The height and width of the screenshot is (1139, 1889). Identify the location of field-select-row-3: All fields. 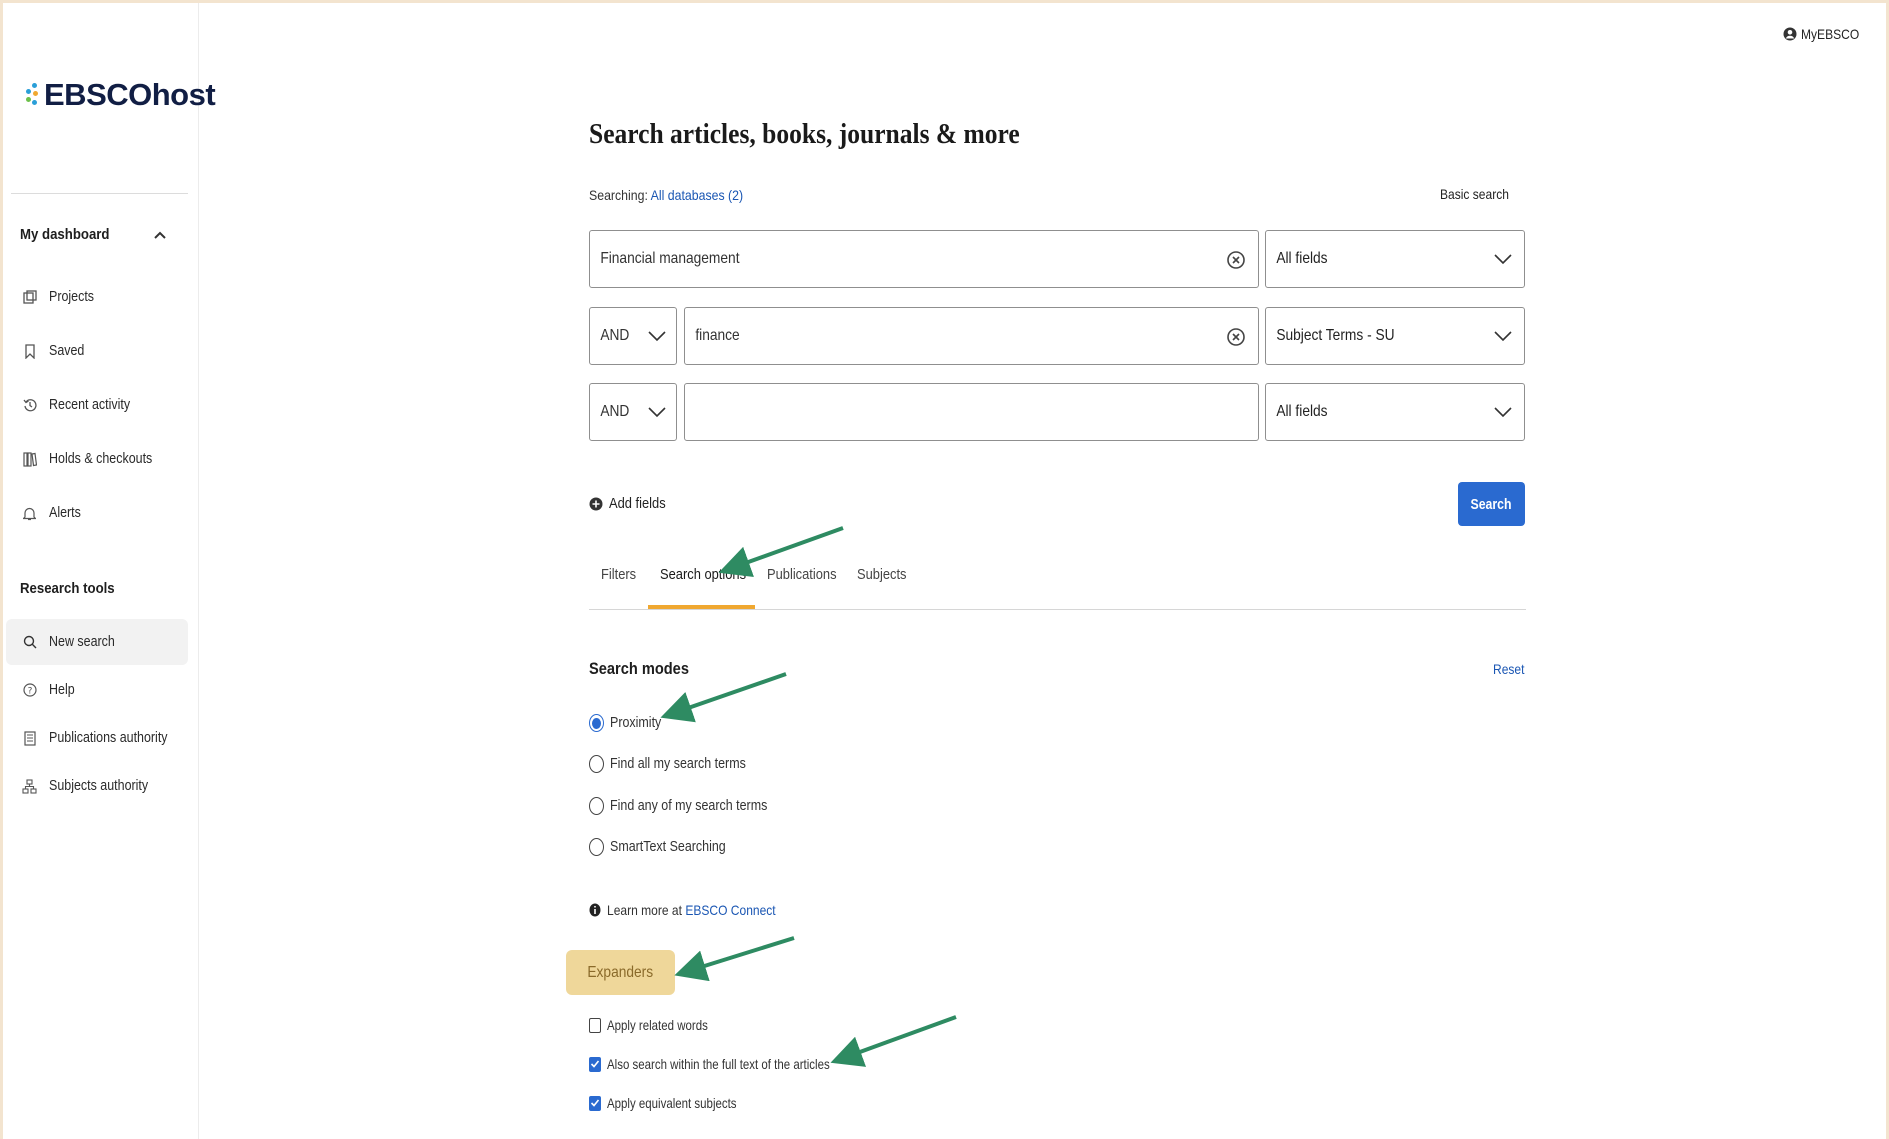
(1395, 412).